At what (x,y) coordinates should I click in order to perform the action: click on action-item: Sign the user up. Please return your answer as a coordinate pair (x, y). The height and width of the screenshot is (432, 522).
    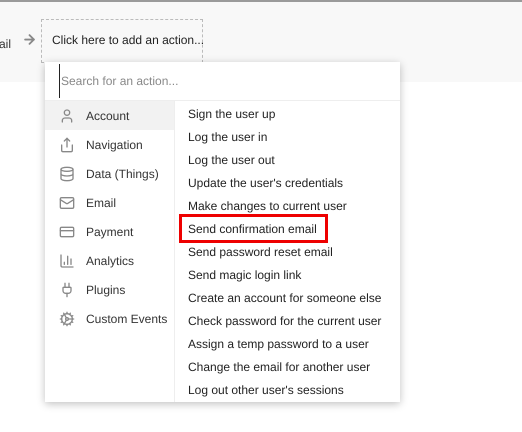
    Looking at the image, I should click on (291, 113).